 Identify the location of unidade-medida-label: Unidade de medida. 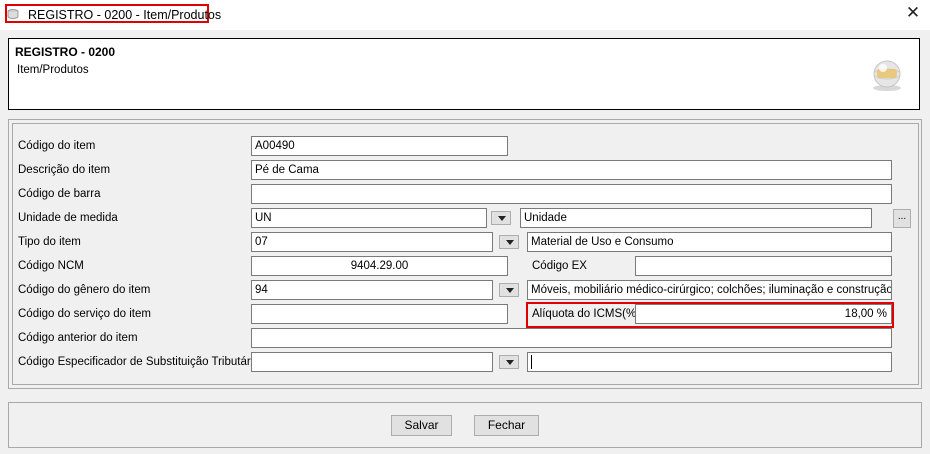
(68, 218).